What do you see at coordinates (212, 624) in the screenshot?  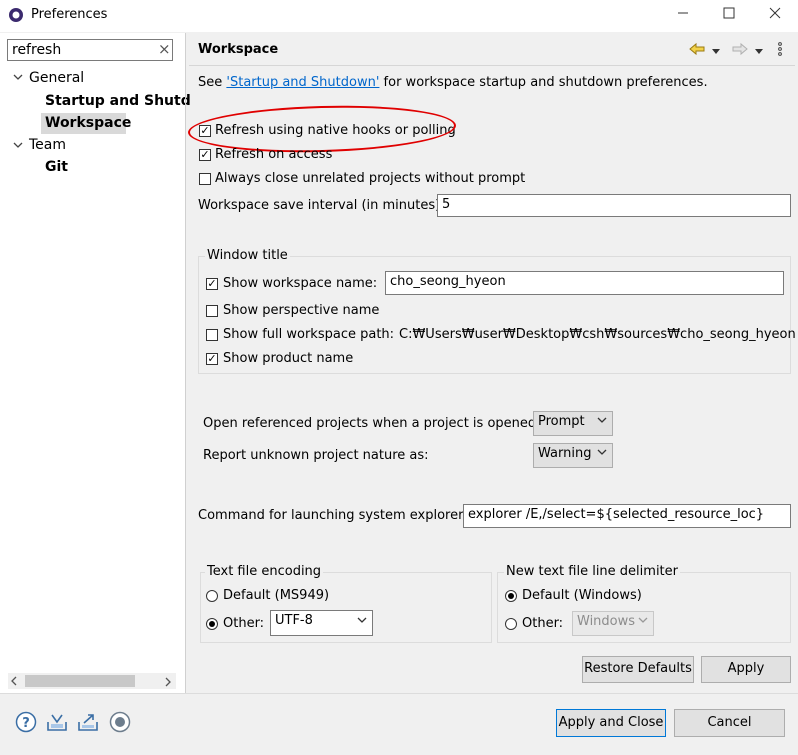 I see `encoding-other-radio` at bounding box center [212, 624].